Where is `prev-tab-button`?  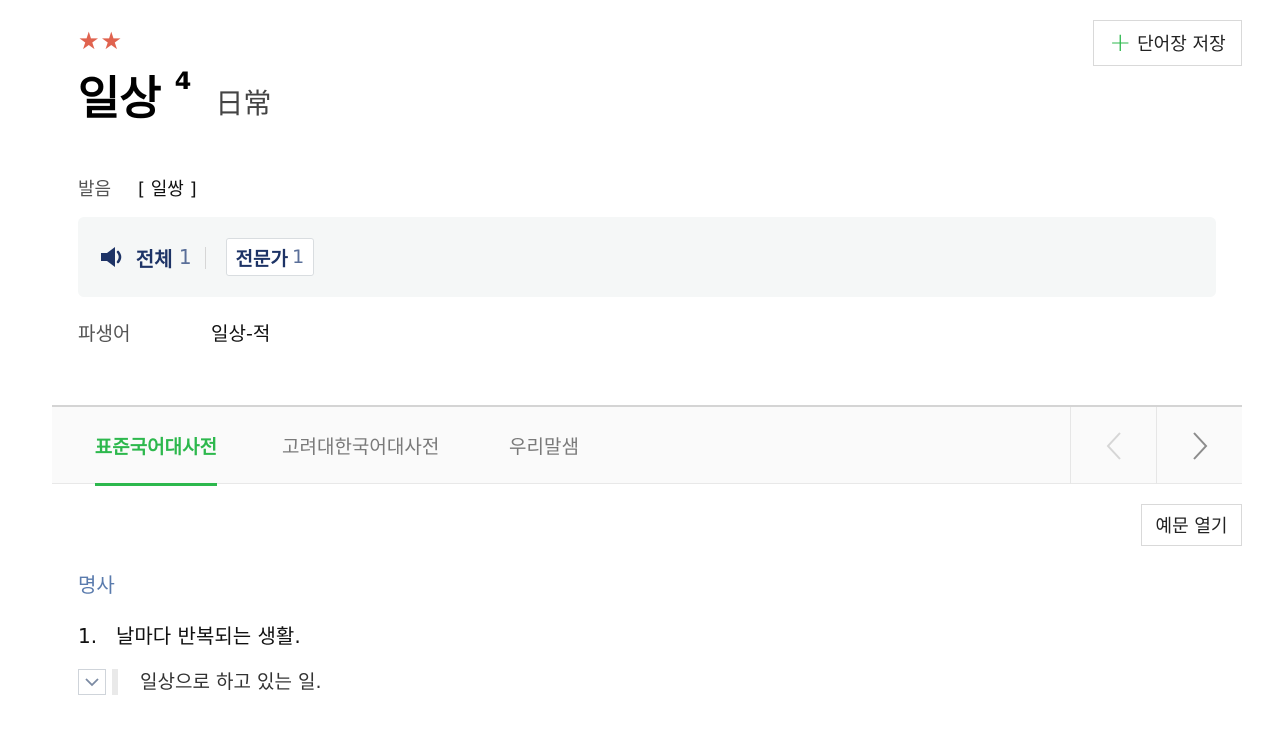 prev-tab-button is located at coordinates (1113, 445).